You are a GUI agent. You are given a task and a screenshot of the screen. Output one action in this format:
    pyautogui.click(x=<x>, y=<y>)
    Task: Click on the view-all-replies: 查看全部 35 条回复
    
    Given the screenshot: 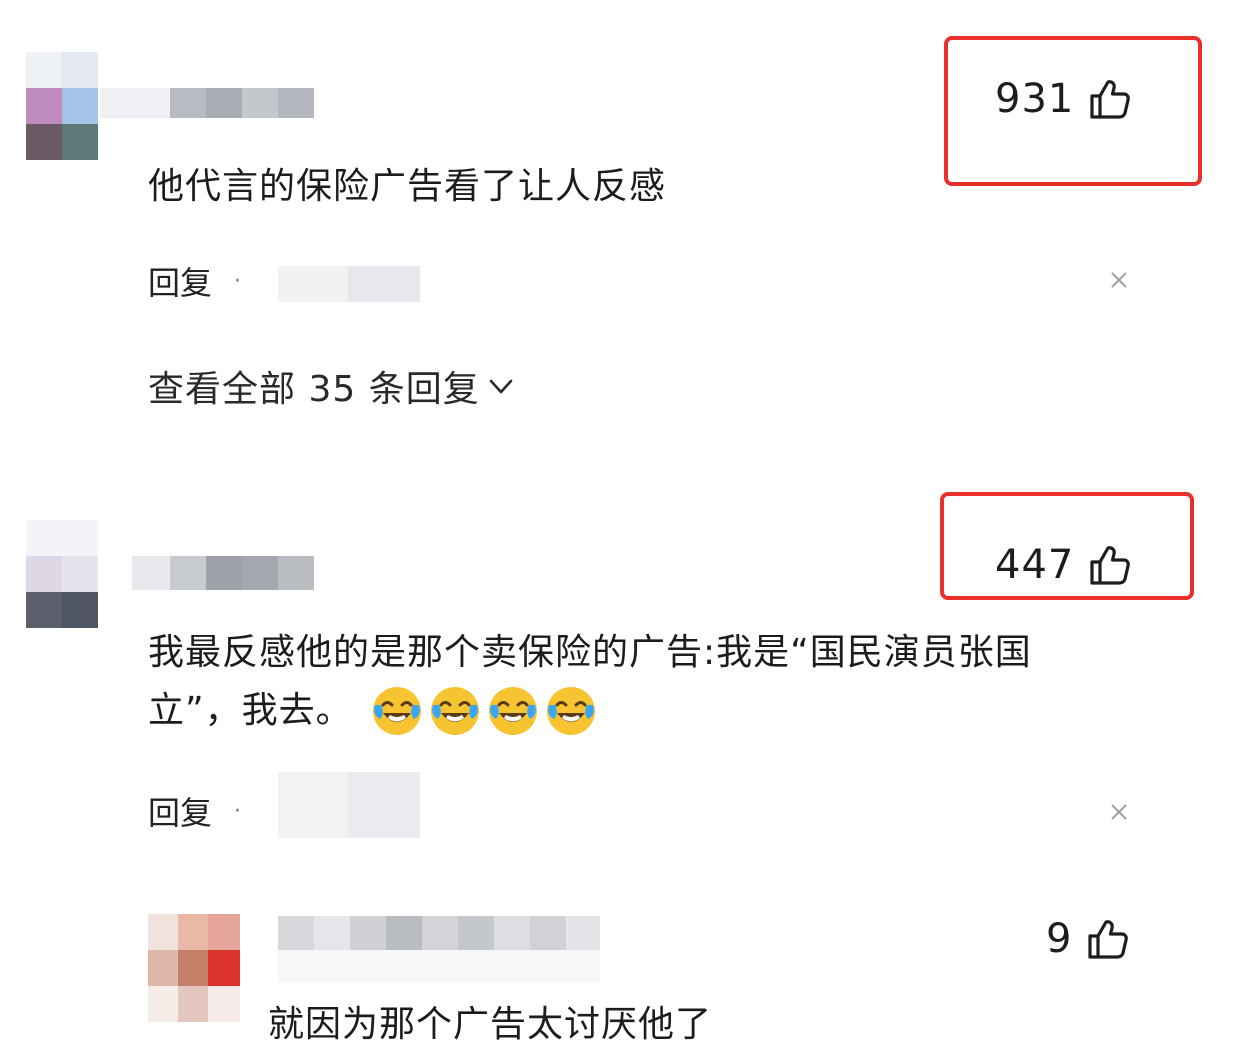 What is the action you would take?
    pyautogui.click(x=332, y=386)
    